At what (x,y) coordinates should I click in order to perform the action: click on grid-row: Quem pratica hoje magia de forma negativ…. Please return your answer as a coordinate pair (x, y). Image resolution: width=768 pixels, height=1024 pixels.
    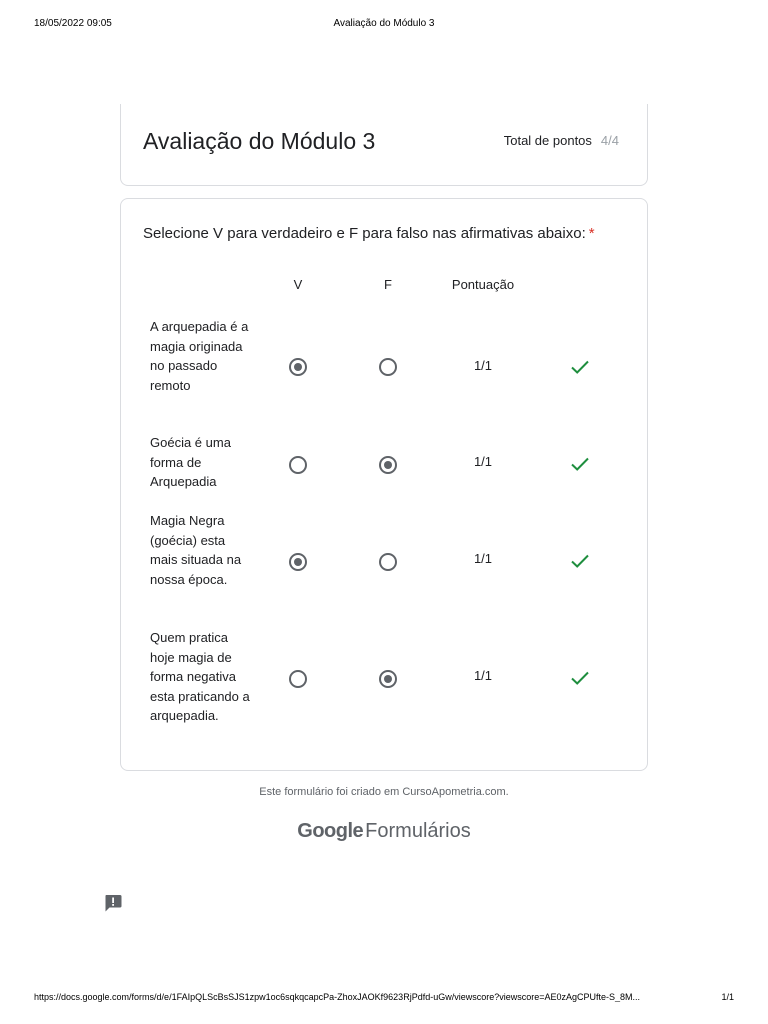
    Looking at the image, I should click on (385, 678).